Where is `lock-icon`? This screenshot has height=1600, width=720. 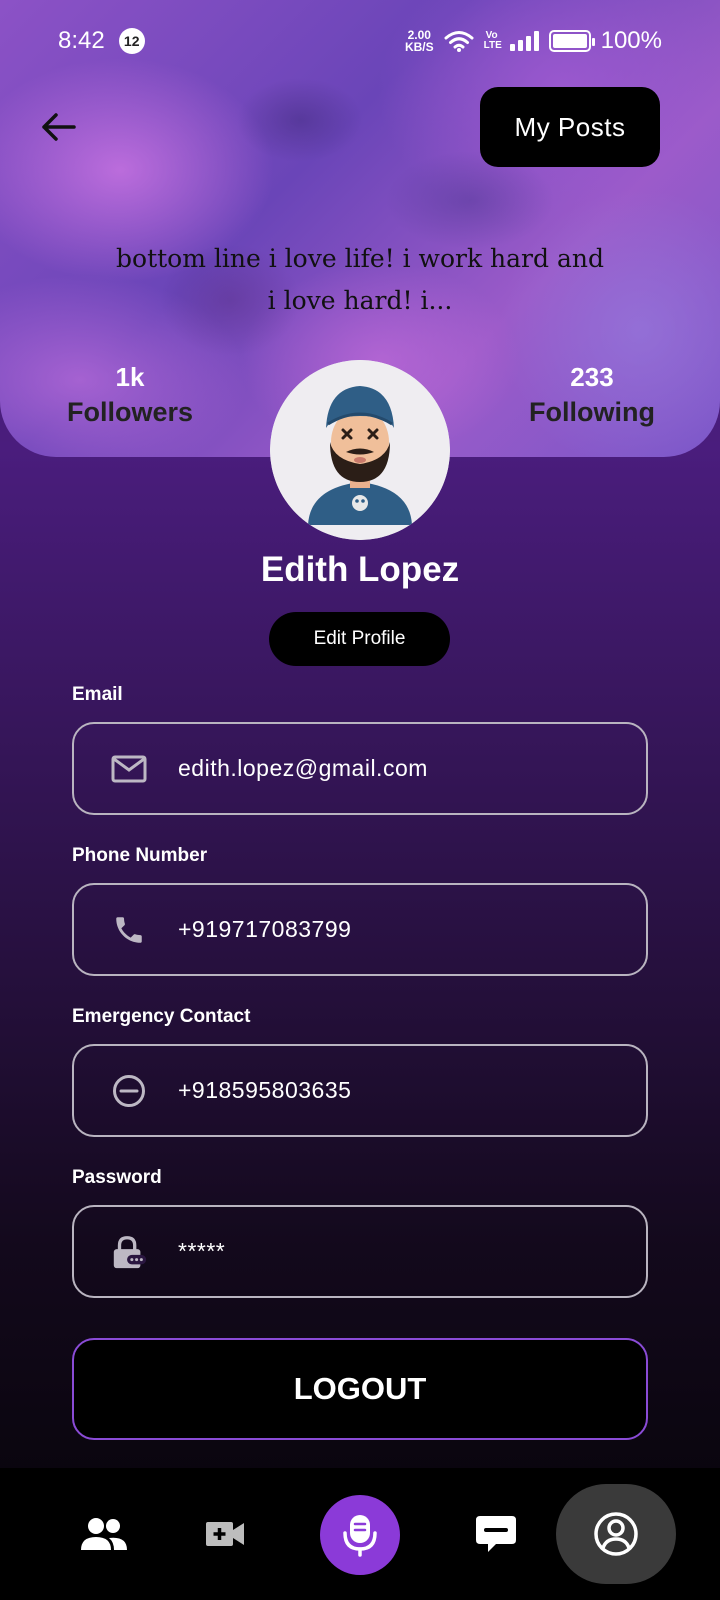 lock-icon is located at coordinates (129, 1252).